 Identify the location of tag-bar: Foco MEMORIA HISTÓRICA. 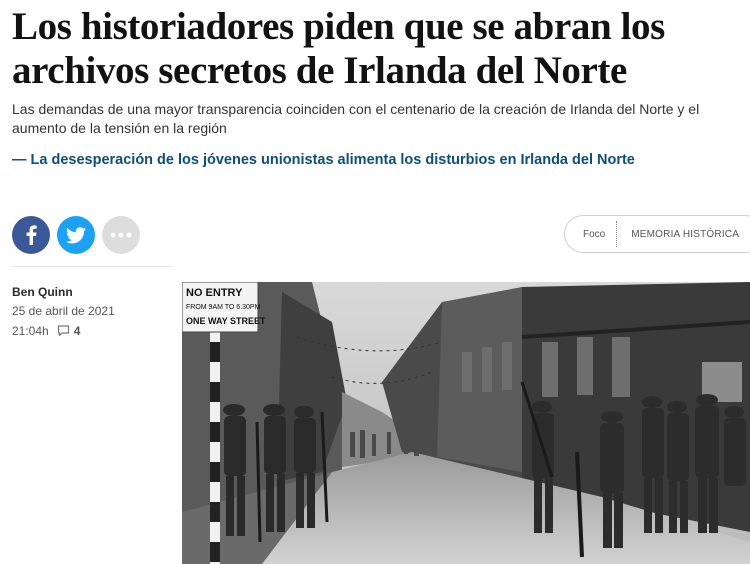
(657, 234).